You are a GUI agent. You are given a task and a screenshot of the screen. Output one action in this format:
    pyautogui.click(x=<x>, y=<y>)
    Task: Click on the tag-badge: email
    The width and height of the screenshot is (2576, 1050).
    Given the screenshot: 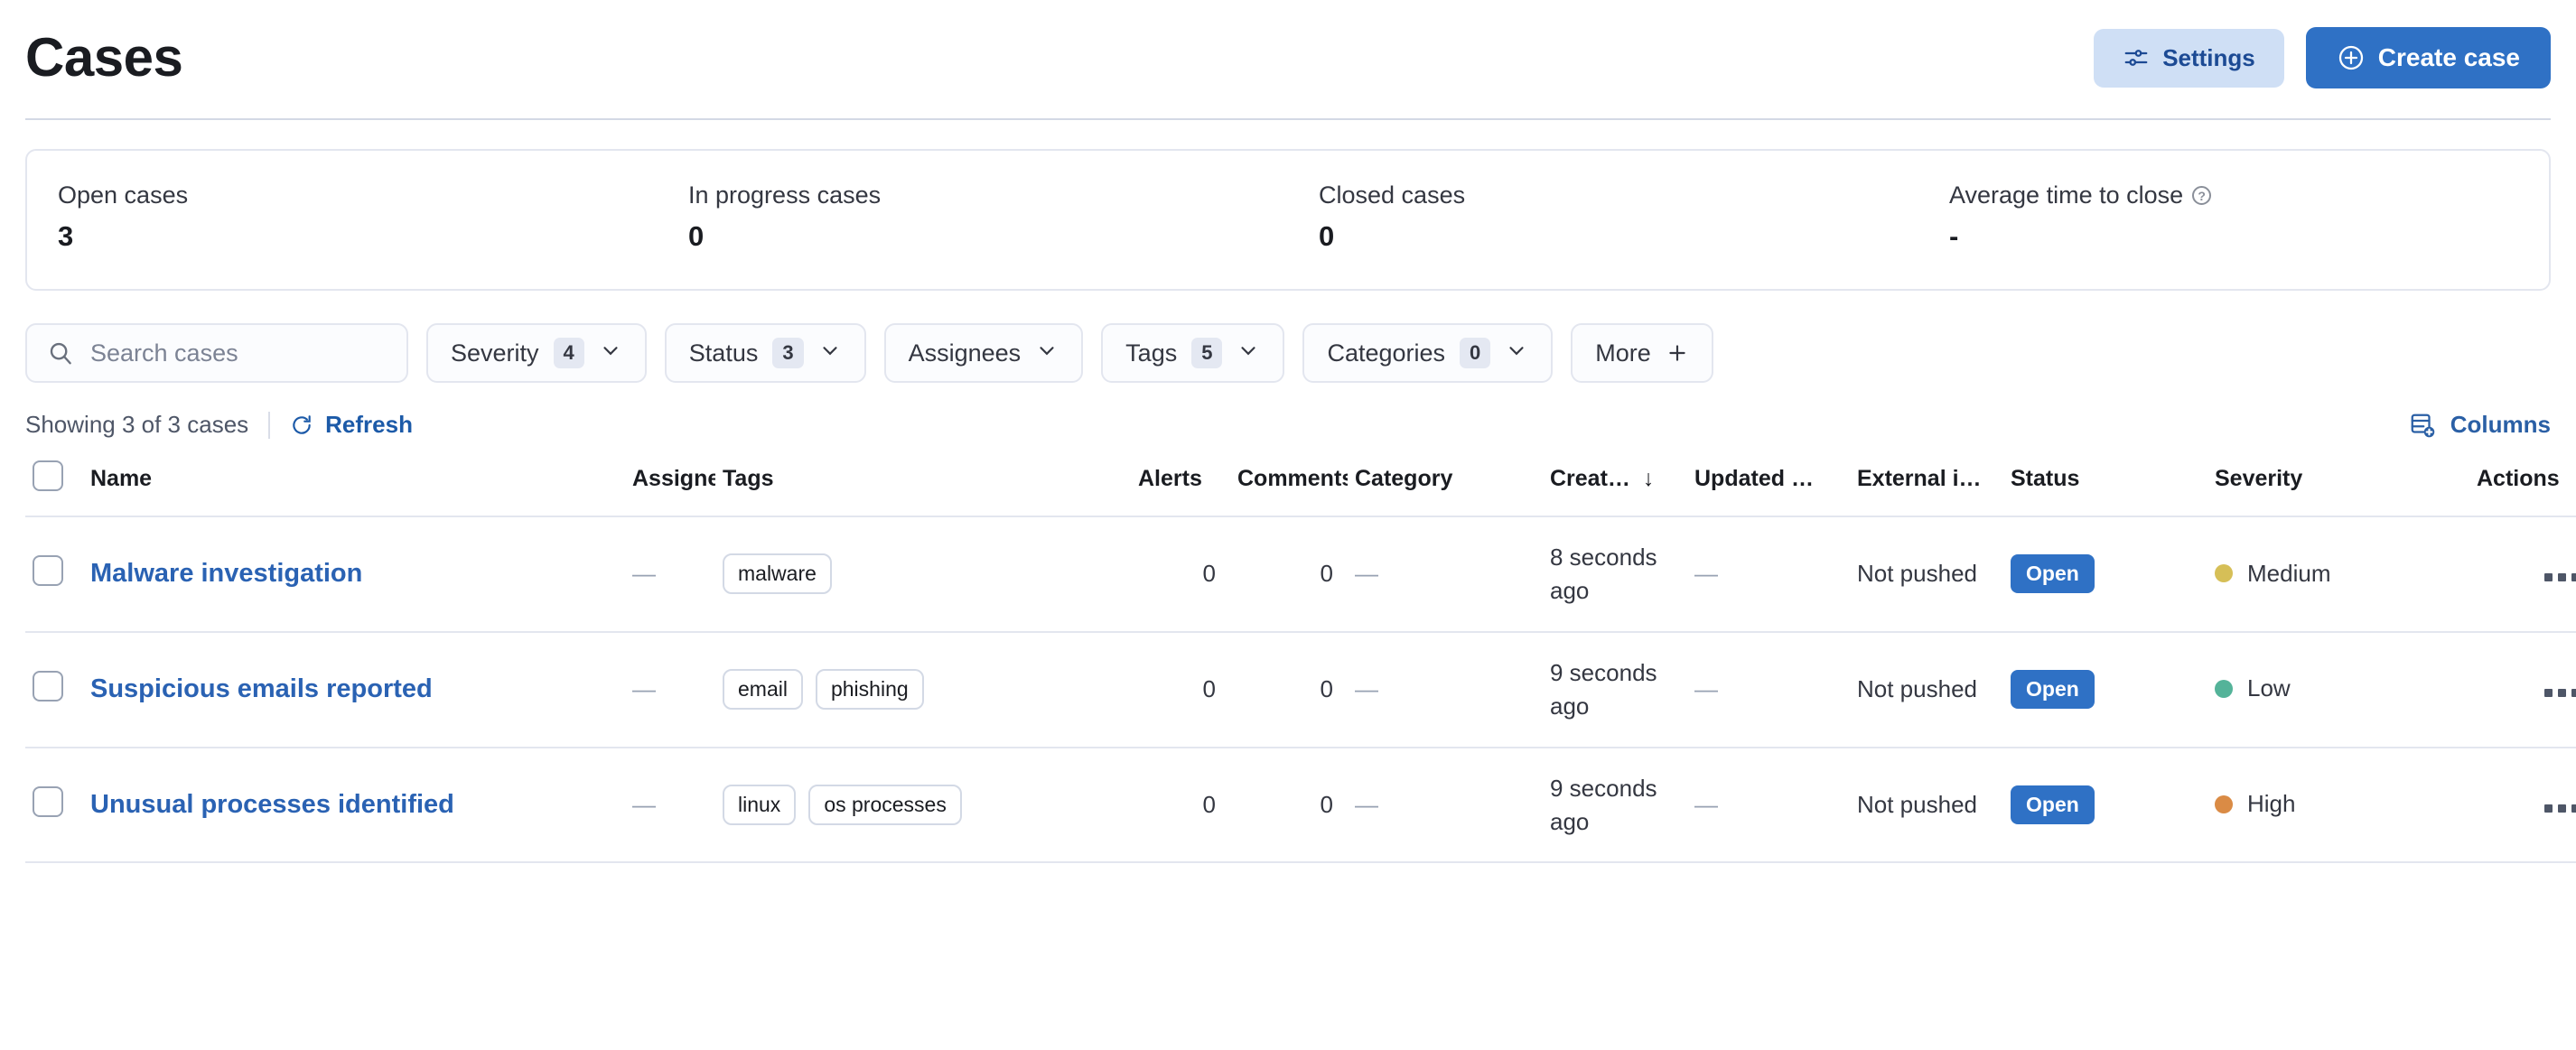 What is the action you would take?
    pyautogui.click(x=763, y=690)
    